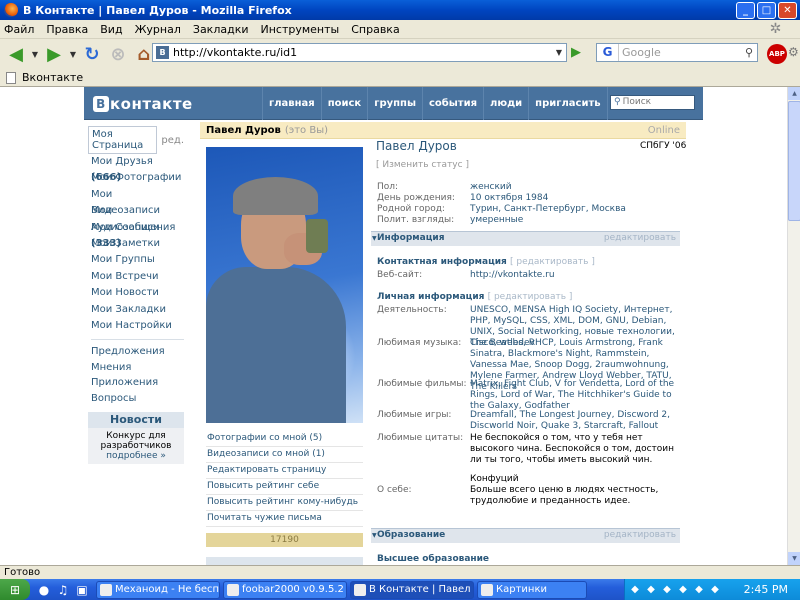  I want to click on menu-opinions: Мнения, so click(136, 368).